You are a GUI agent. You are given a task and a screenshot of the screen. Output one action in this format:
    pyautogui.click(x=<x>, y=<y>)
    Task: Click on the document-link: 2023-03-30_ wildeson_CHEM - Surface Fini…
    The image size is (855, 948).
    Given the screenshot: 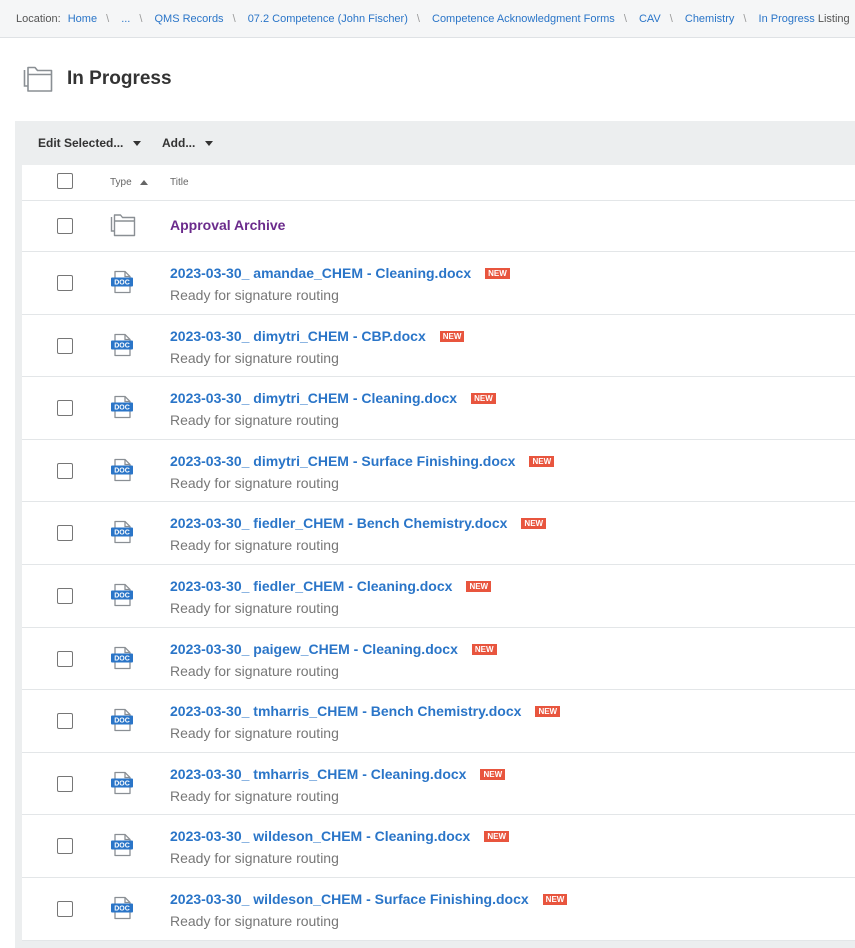 What is the action you would take?
    pyautogui.click(x=369, y=899)
    